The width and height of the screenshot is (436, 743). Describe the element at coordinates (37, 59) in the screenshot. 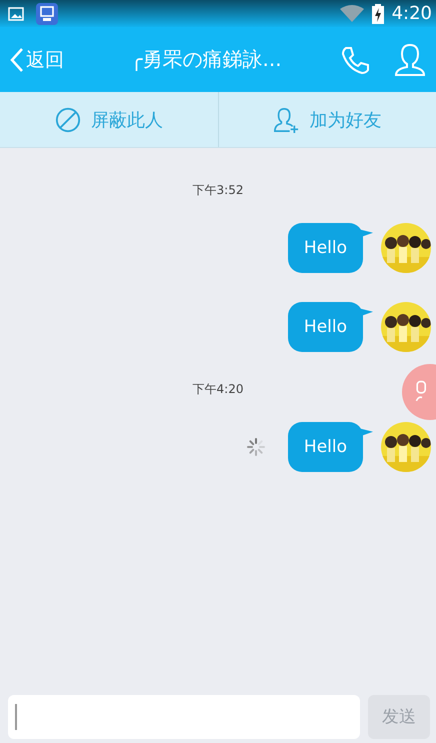

I see `back-button: 返回` at that location.